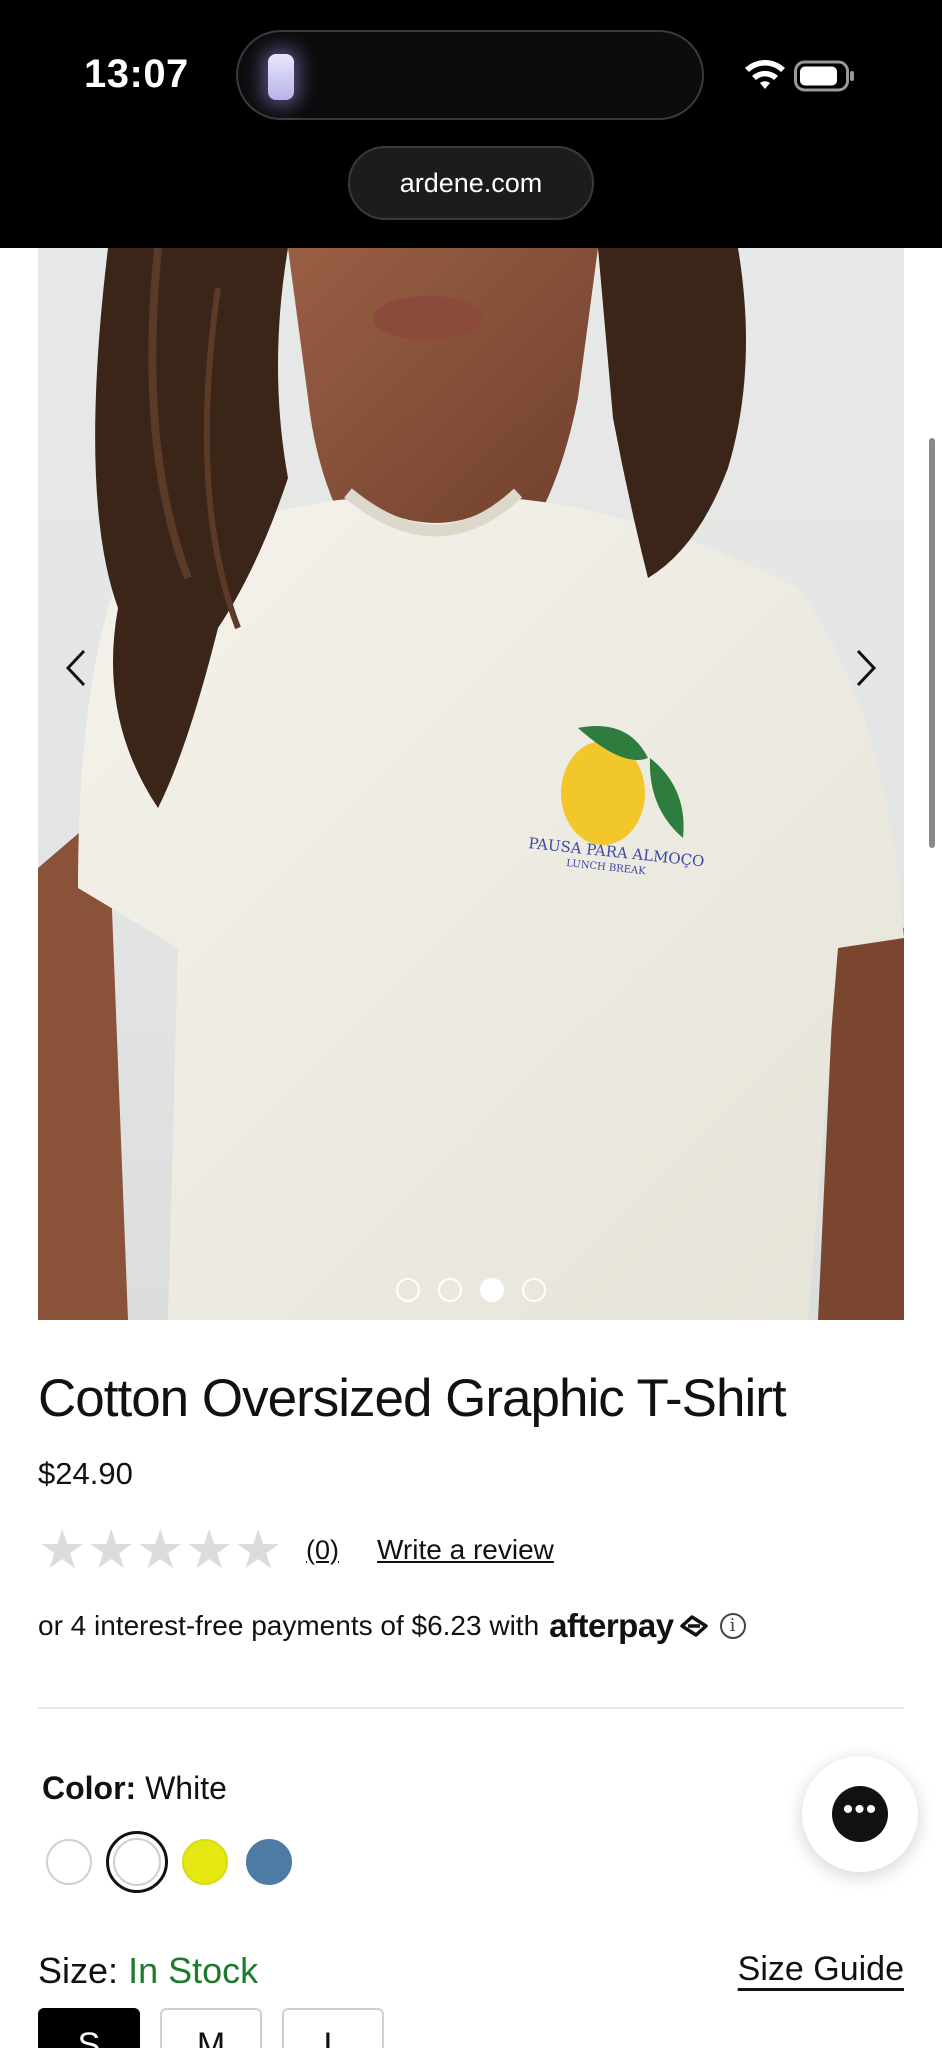  I want to click on chevron-left-icon, so click(75, 668).